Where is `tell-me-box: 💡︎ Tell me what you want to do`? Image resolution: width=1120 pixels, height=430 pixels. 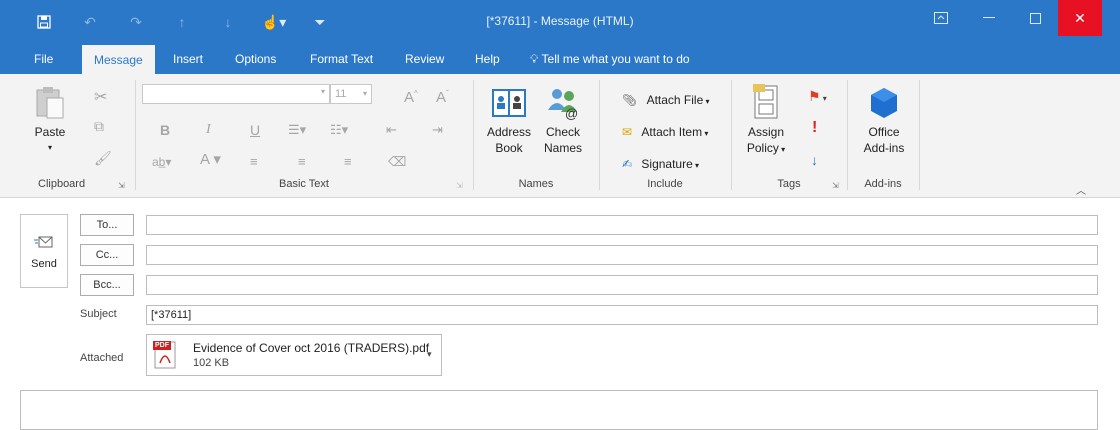 tell-me-box: 💡︎ Tell me what you want to do is located at coordinates (610, 59).